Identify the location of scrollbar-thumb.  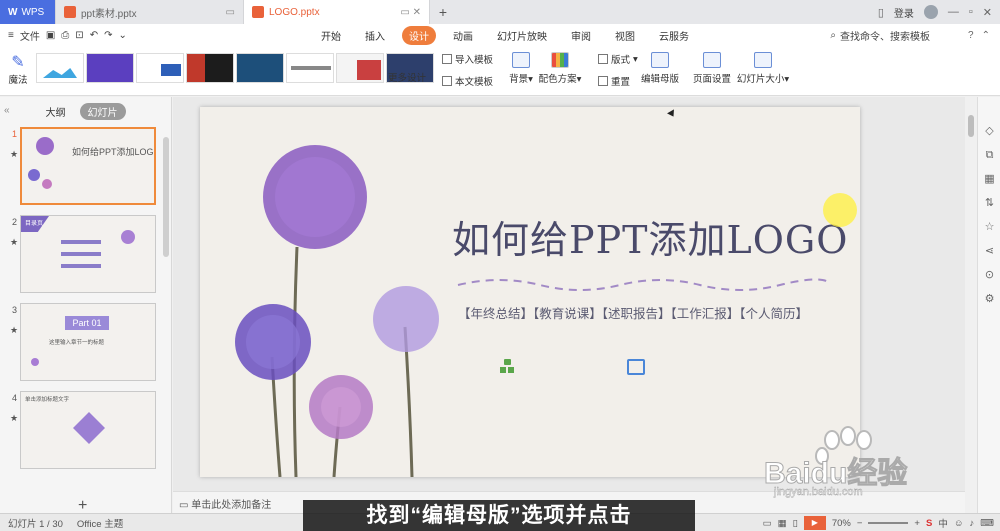
(971, 126).